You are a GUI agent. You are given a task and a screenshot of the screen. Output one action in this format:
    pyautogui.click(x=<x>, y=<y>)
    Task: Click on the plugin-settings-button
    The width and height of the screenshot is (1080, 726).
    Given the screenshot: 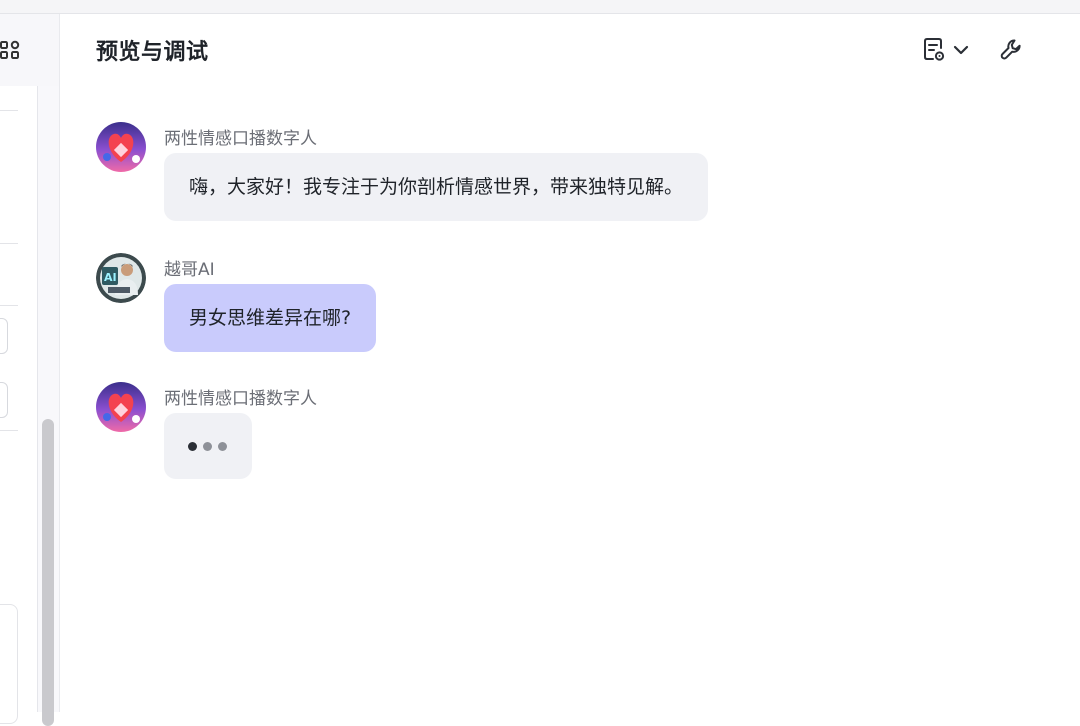 What is the action you would take?
    pyautogui.click(x=1012, y=50)
    